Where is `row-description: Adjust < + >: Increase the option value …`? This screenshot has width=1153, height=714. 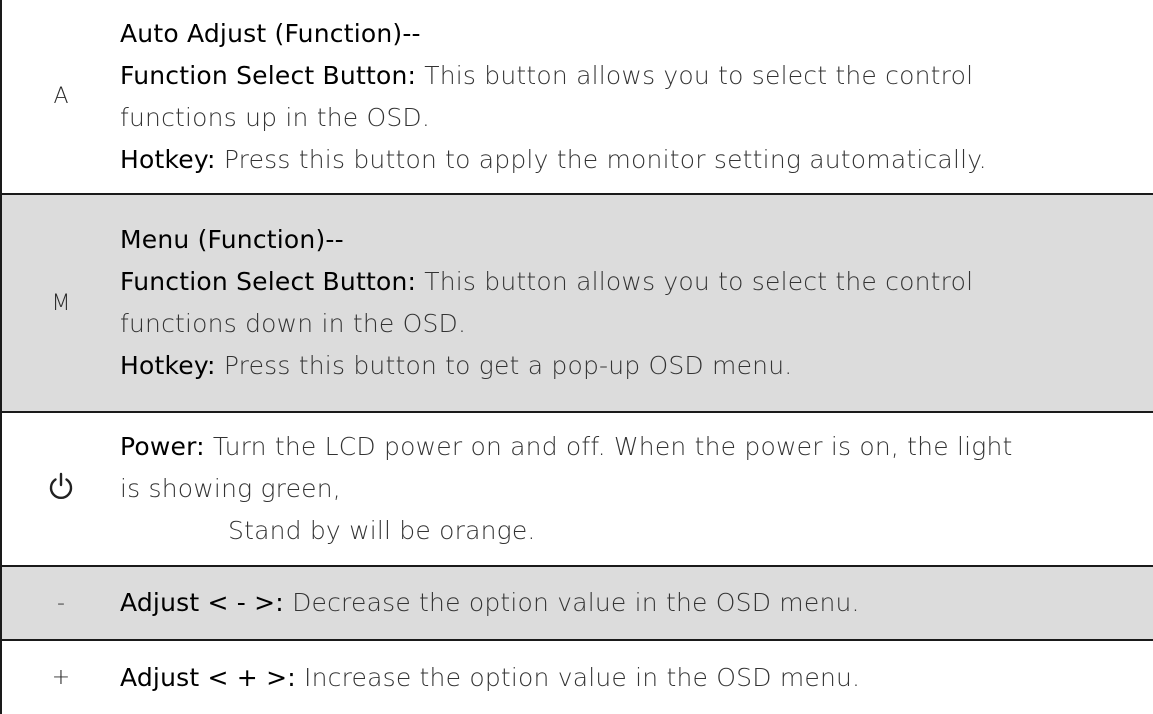
row-description: Adjust < + >: Increase the option value … is located at coordinates (636, 678).